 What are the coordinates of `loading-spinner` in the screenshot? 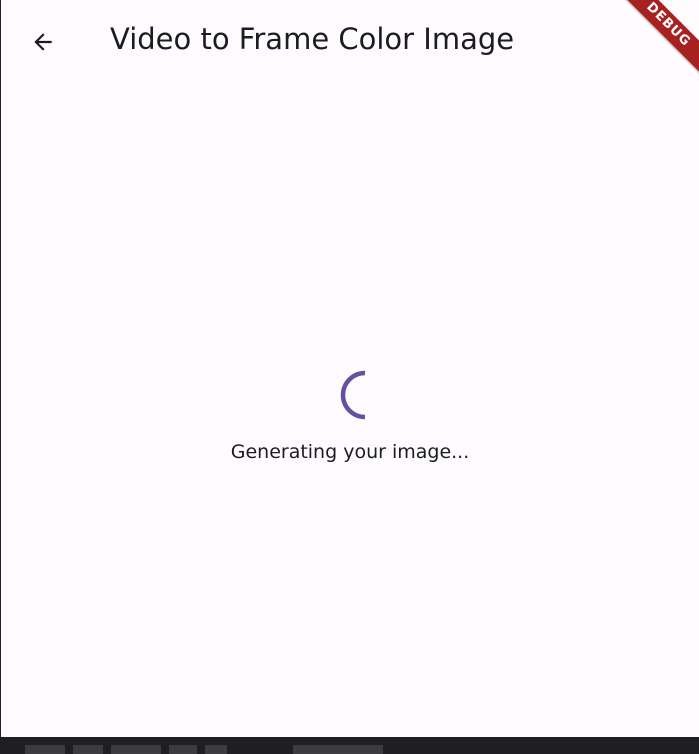 It's located at (353, 395).